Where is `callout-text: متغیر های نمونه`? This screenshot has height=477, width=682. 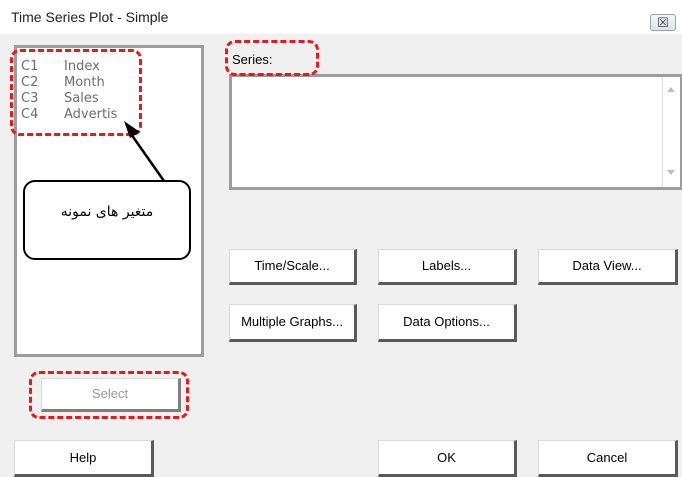
callout-text: متغیر های نمونه is located at coordinates (107, 212).